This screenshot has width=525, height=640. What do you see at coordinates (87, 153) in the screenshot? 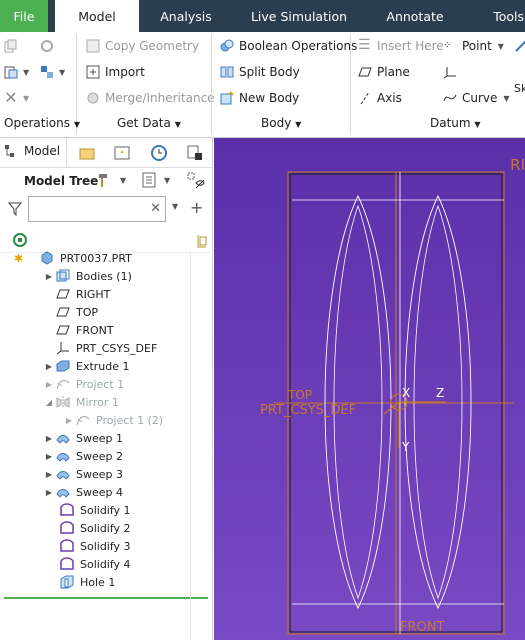
I see `folder-browser-icon` at bounding box center [87, 153].